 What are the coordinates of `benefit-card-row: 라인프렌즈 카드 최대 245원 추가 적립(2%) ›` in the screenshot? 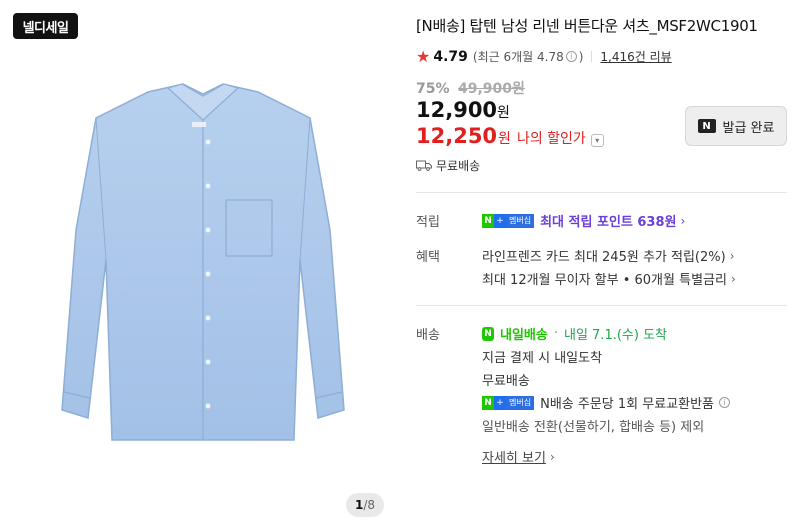 It's located at (608, 256).